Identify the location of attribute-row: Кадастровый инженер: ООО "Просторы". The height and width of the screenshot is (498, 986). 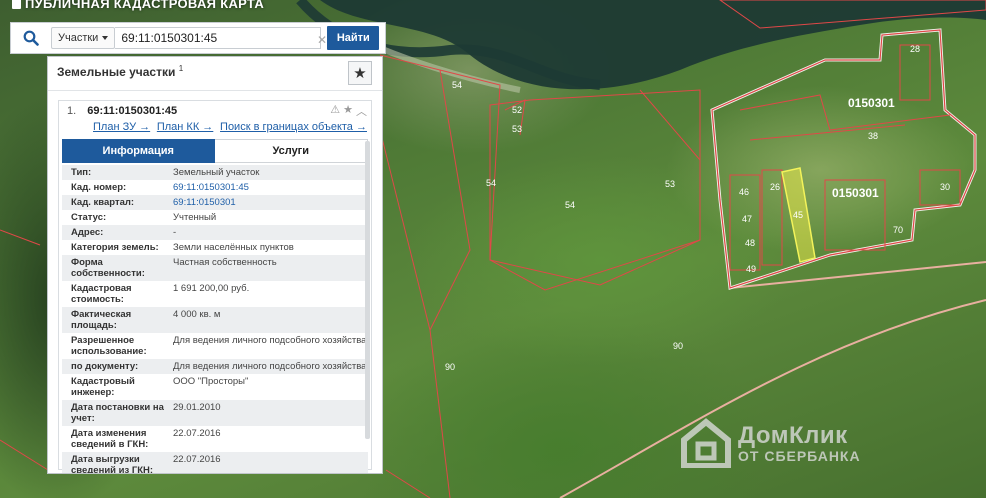
(160, 387).